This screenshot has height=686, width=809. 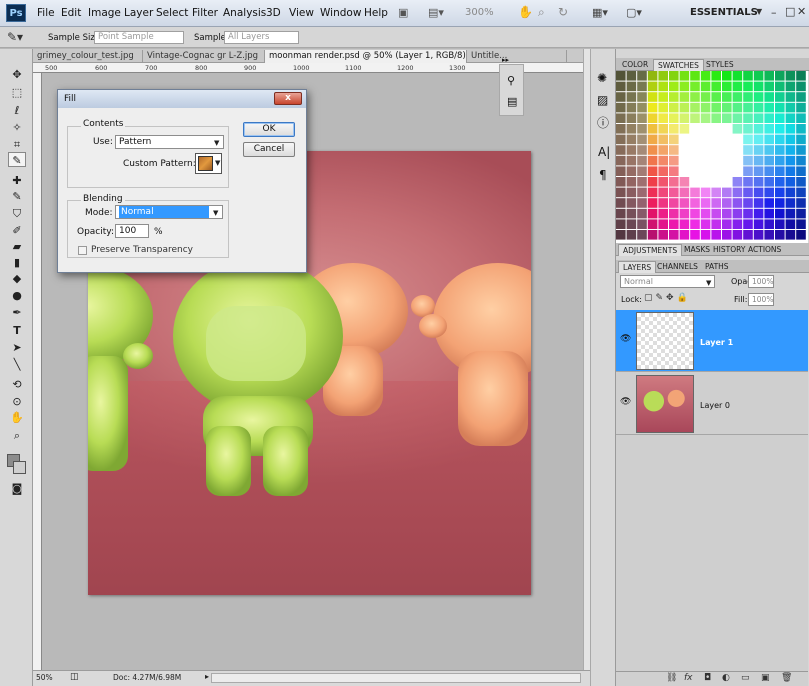 What do you see at coordinates (512, 101) in the screenshot?
I see `tool-presets-icon: ▤` at bounding box center [512, 101].